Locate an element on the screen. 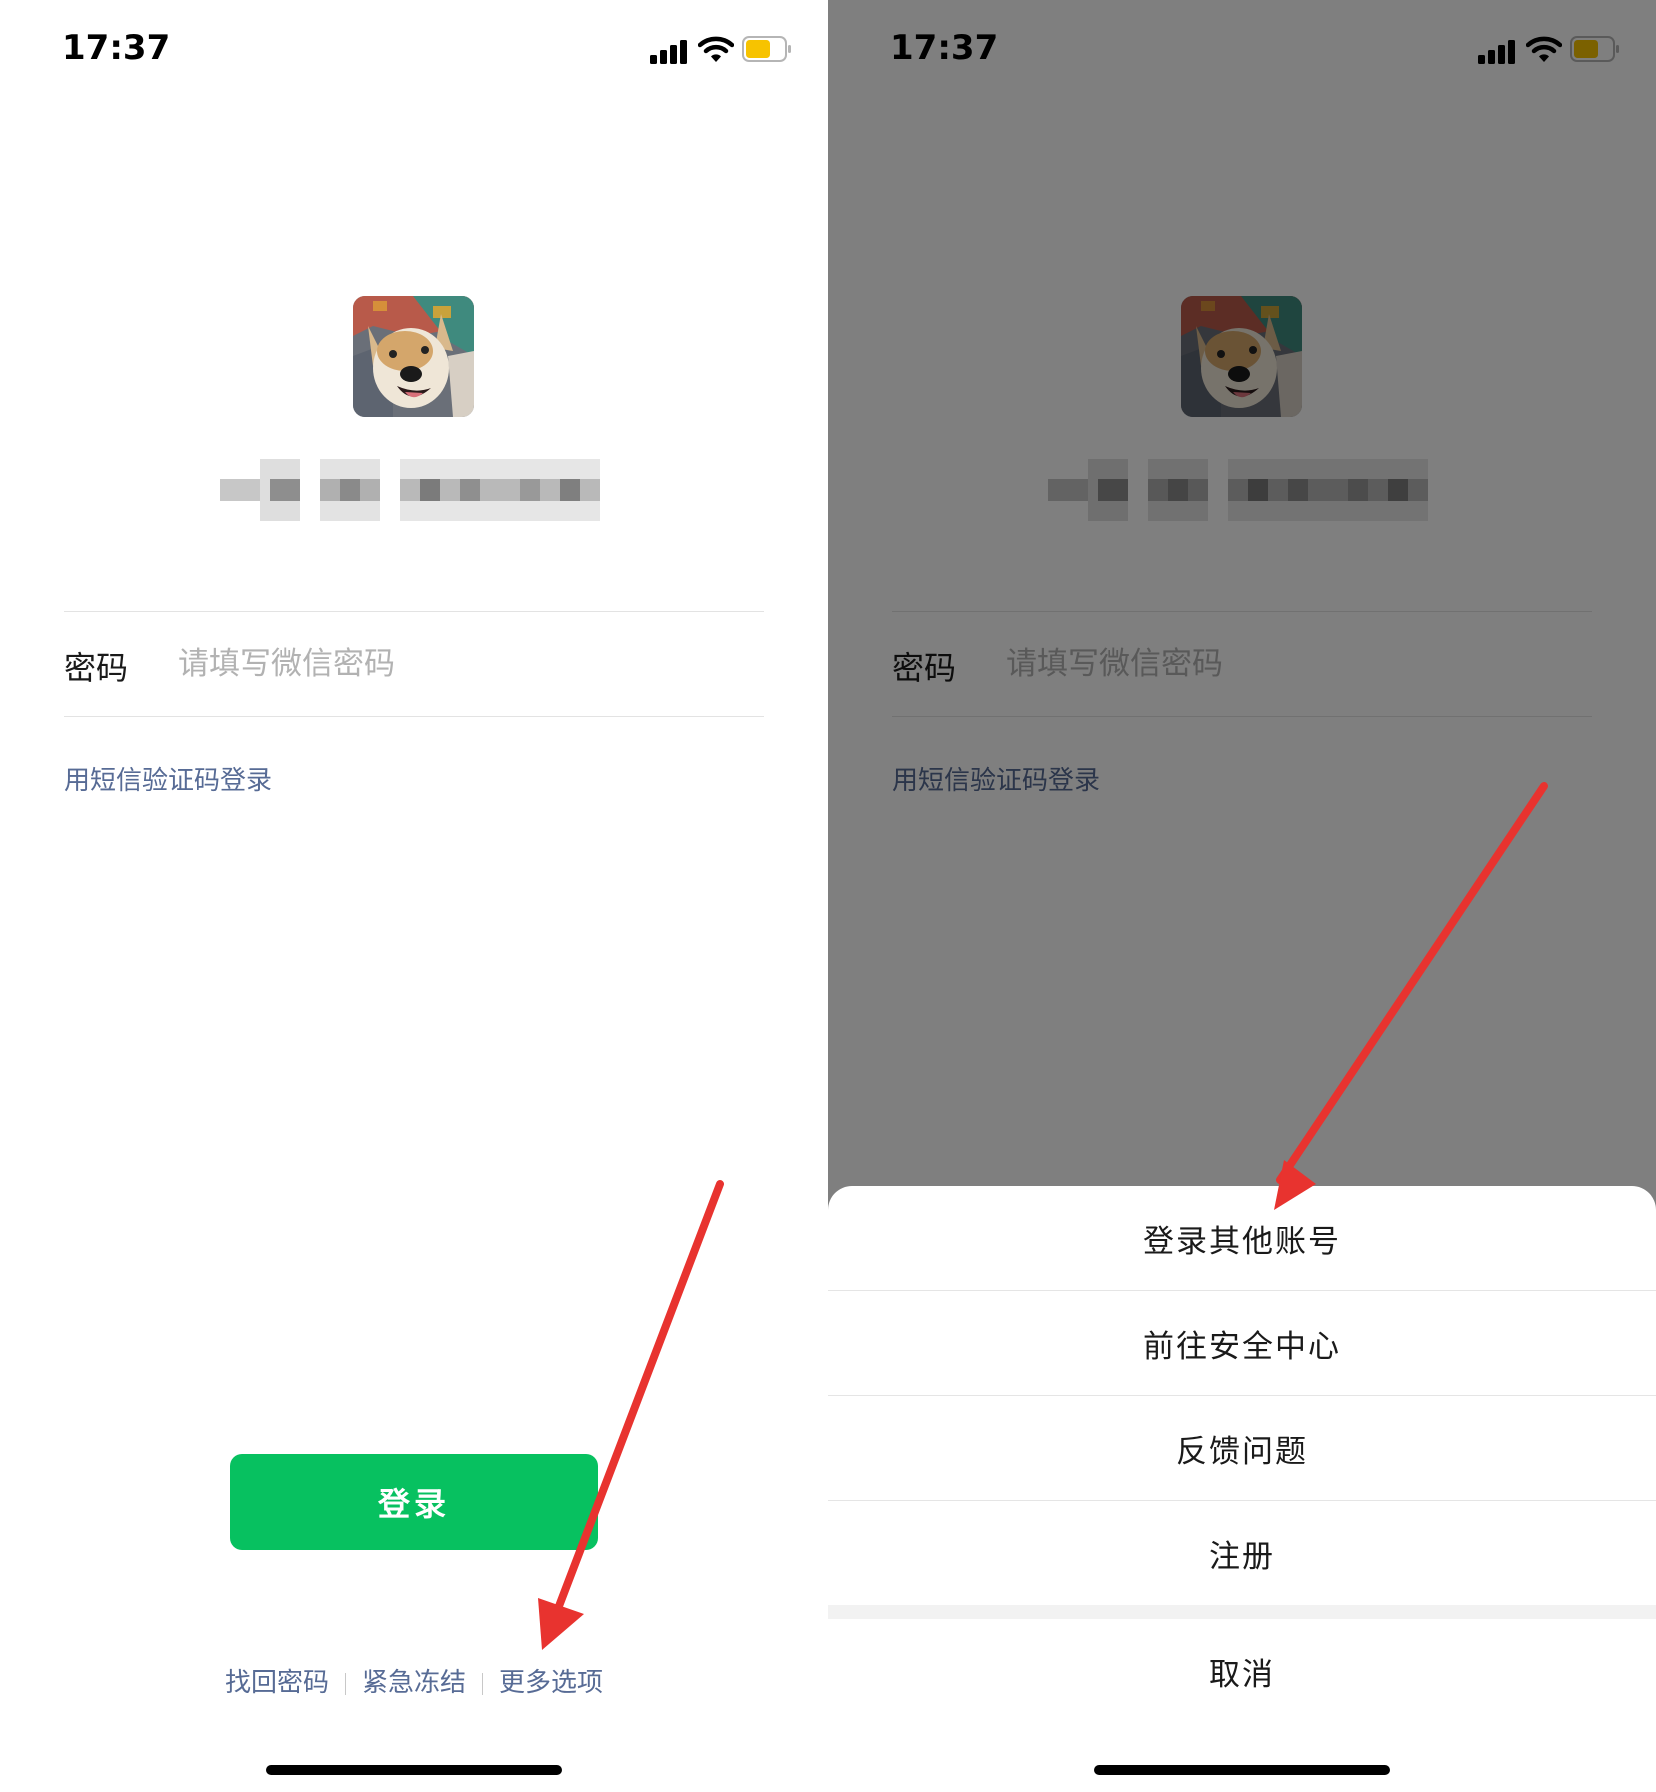  sheet-item-login-other-account: 登录其他账号 is located at coordinates (1242, 1238).